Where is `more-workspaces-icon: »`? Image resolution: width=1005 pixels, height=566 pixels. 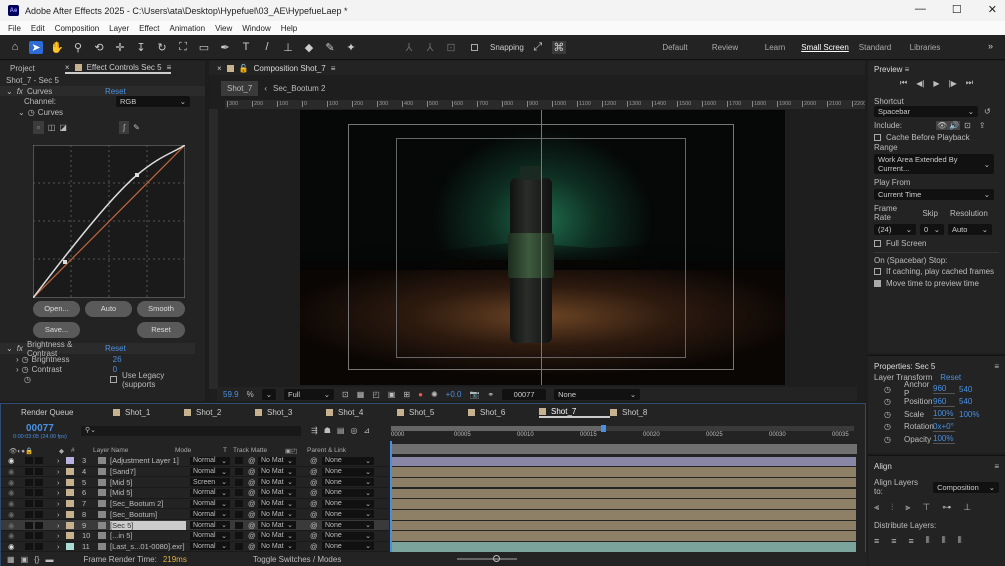
more-workspaces-icon: » is located at coordinates (990, 46).